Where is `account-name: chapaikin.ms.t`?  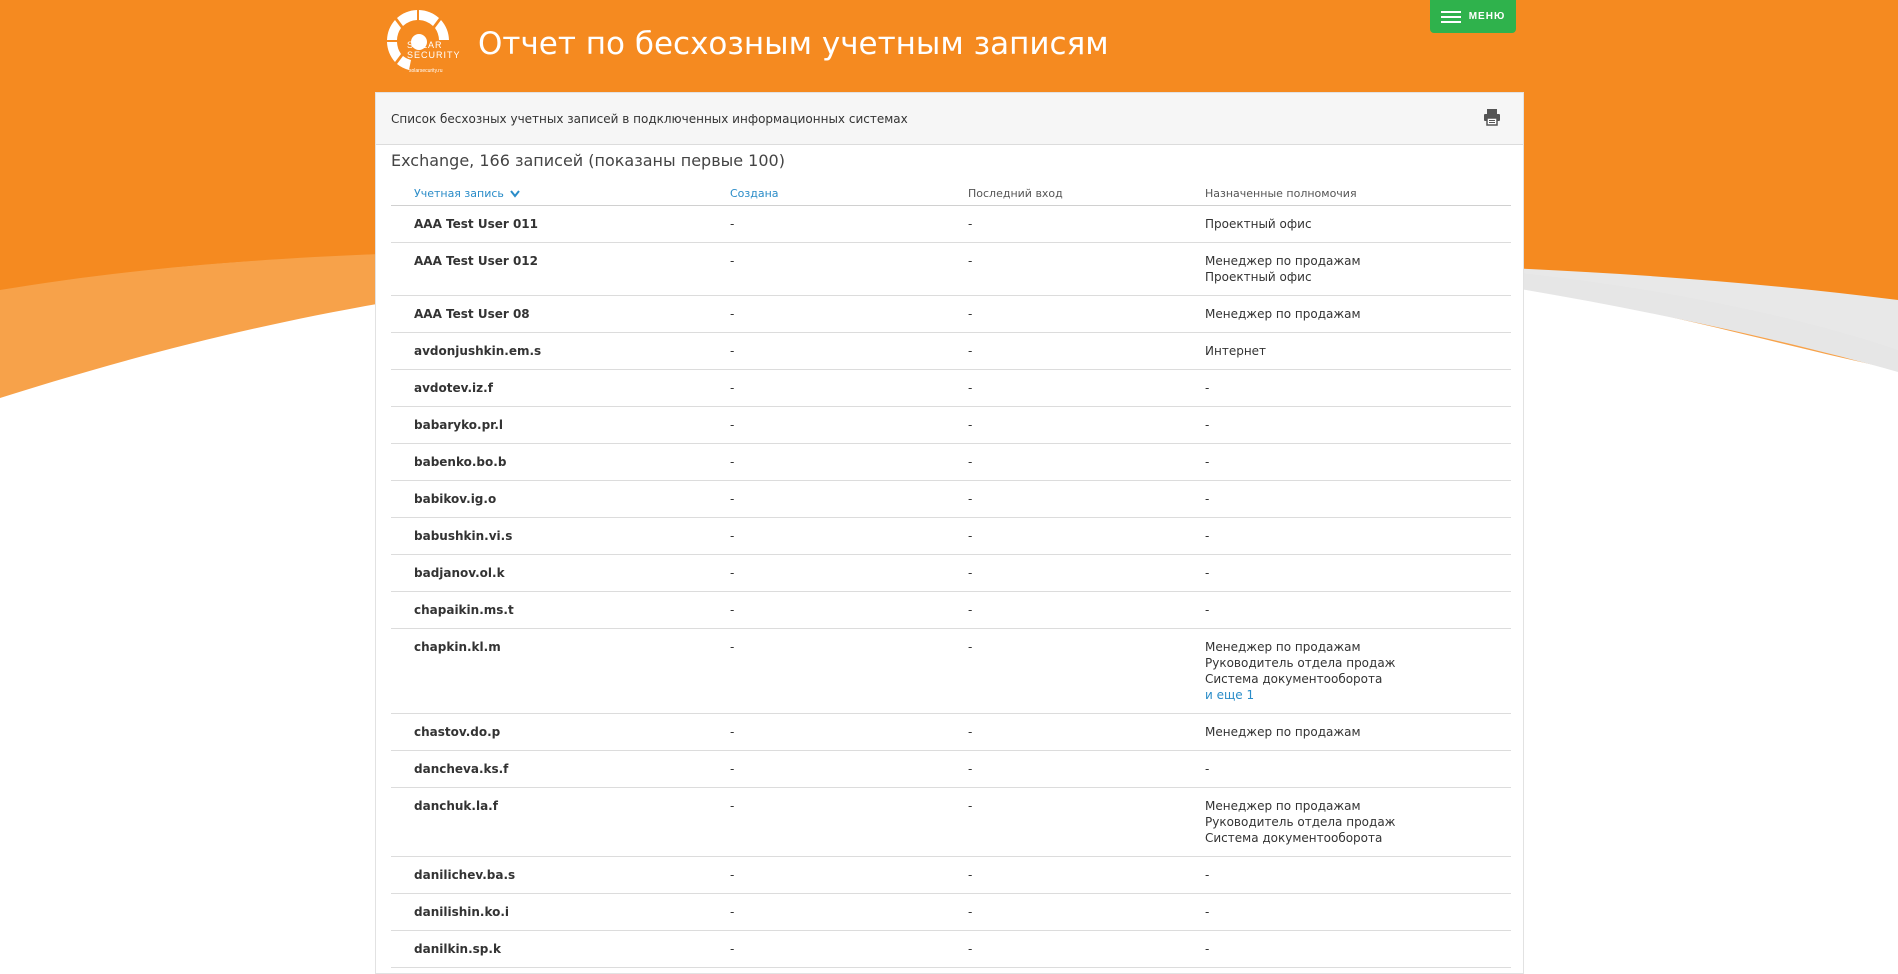
account-name: chapaikin.ms.t is located at coordinates (464, 610).